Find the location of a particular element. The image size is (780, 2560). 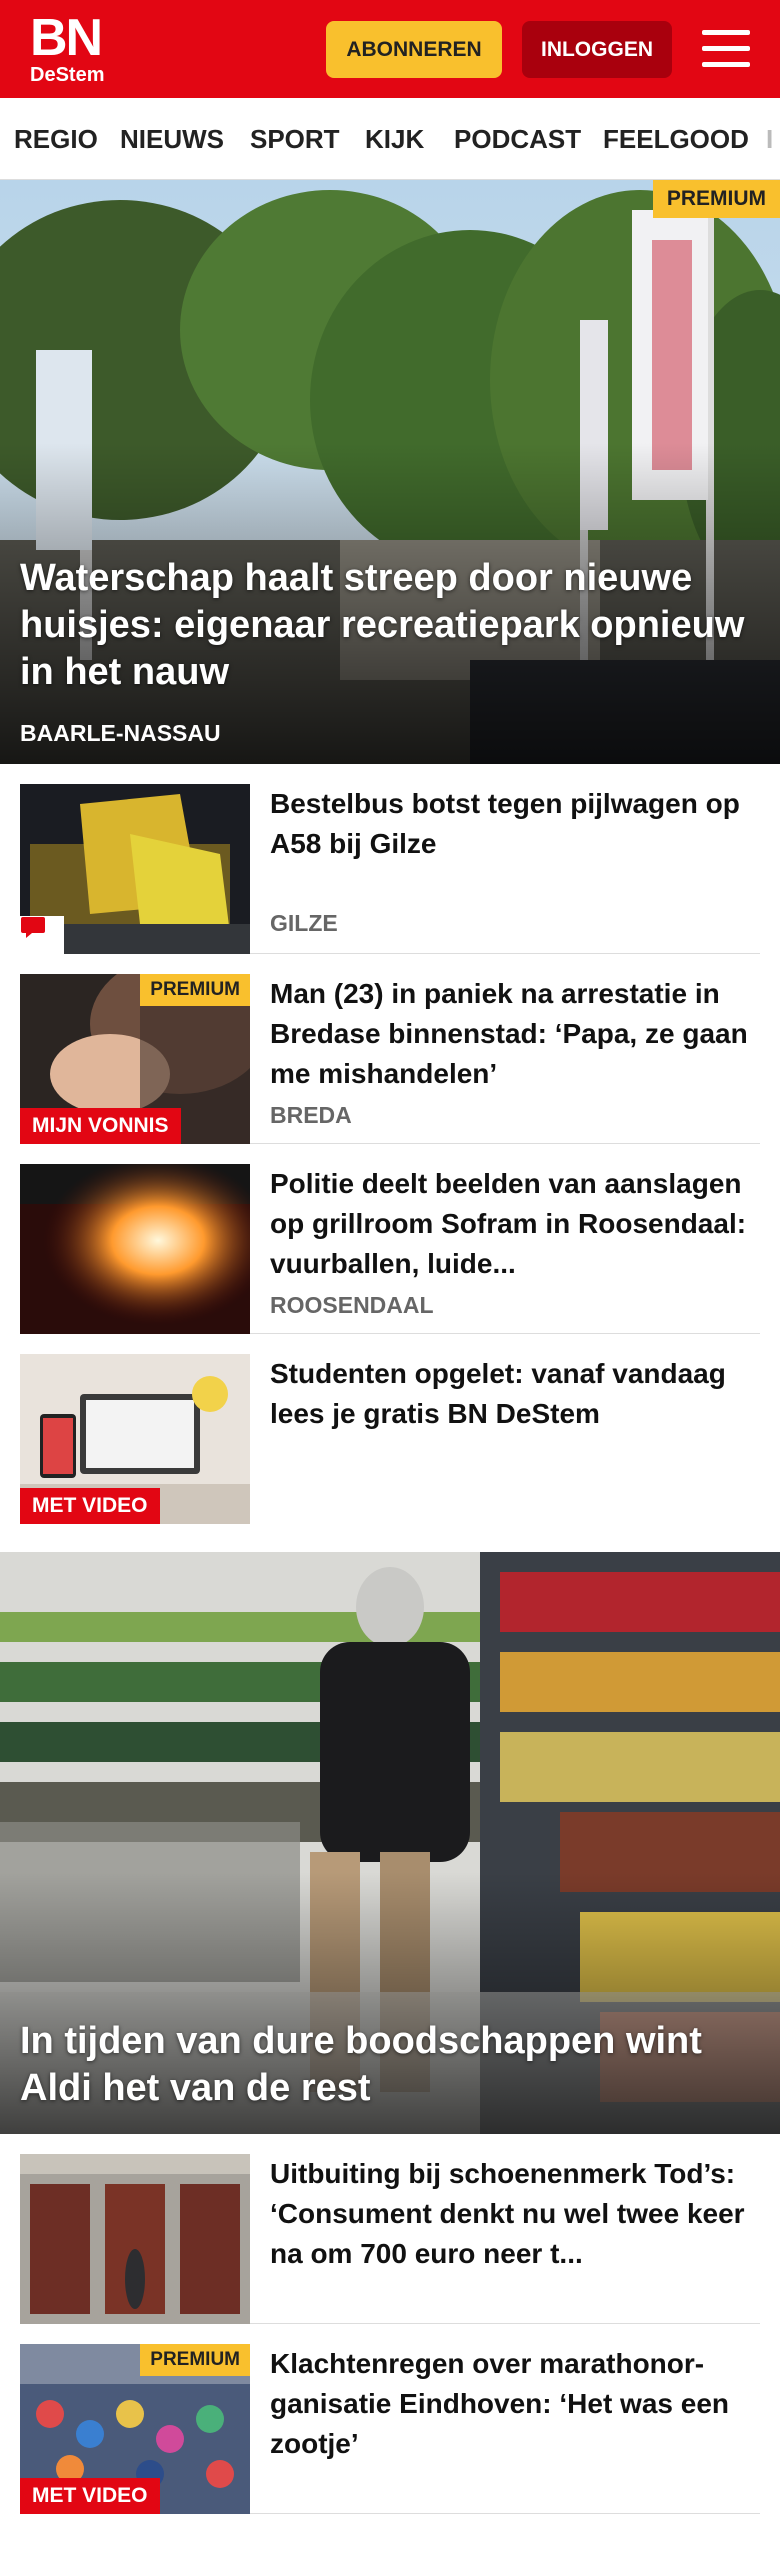

nav-item-feelgood: FEELGOOD is located at coordinates (676, 138).